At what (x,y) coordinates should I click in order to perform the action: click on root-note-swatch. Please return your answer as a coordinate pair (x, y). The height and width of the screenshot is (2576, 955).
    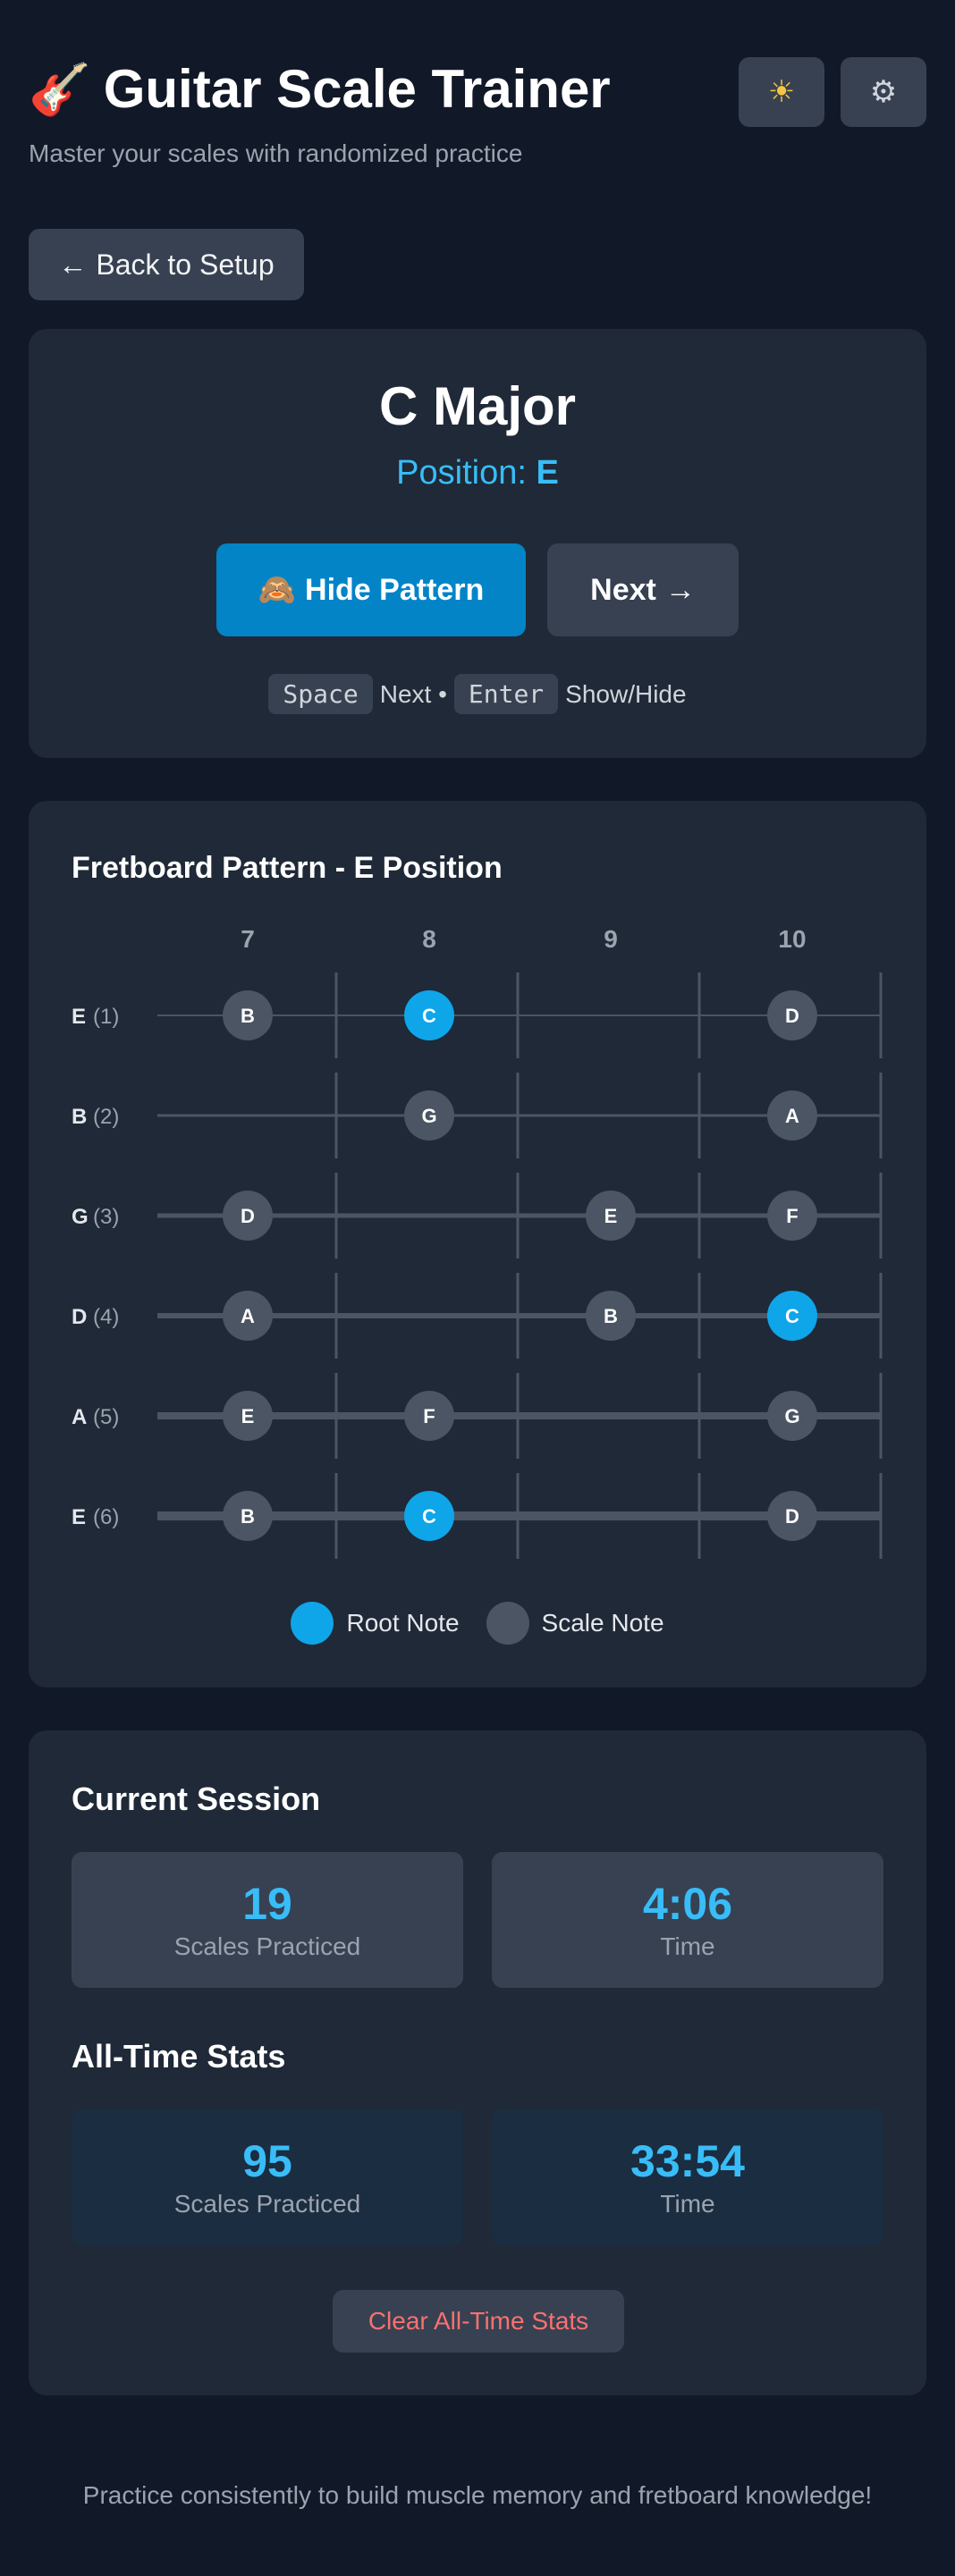
    Looking at the image, I should click on (312, 1624).